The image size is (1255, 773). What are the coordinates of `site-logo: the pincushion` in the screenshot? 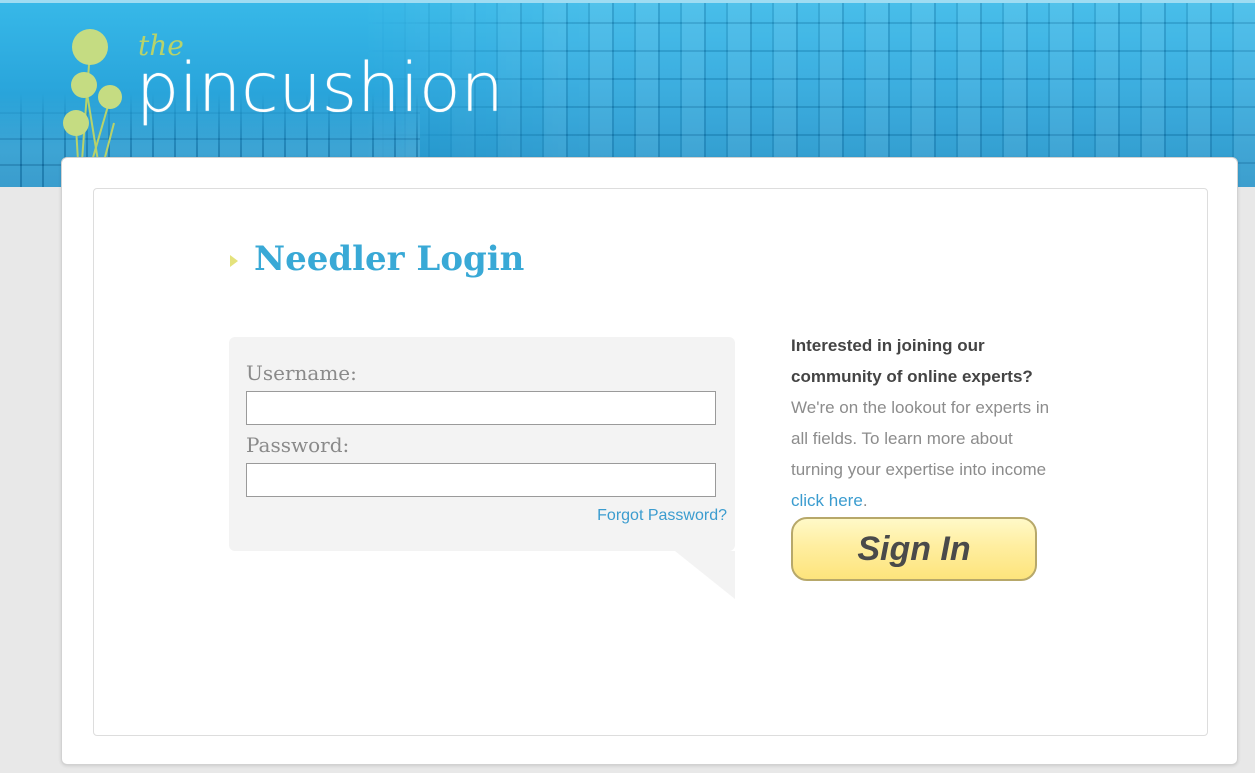 It's located at (300, 93).